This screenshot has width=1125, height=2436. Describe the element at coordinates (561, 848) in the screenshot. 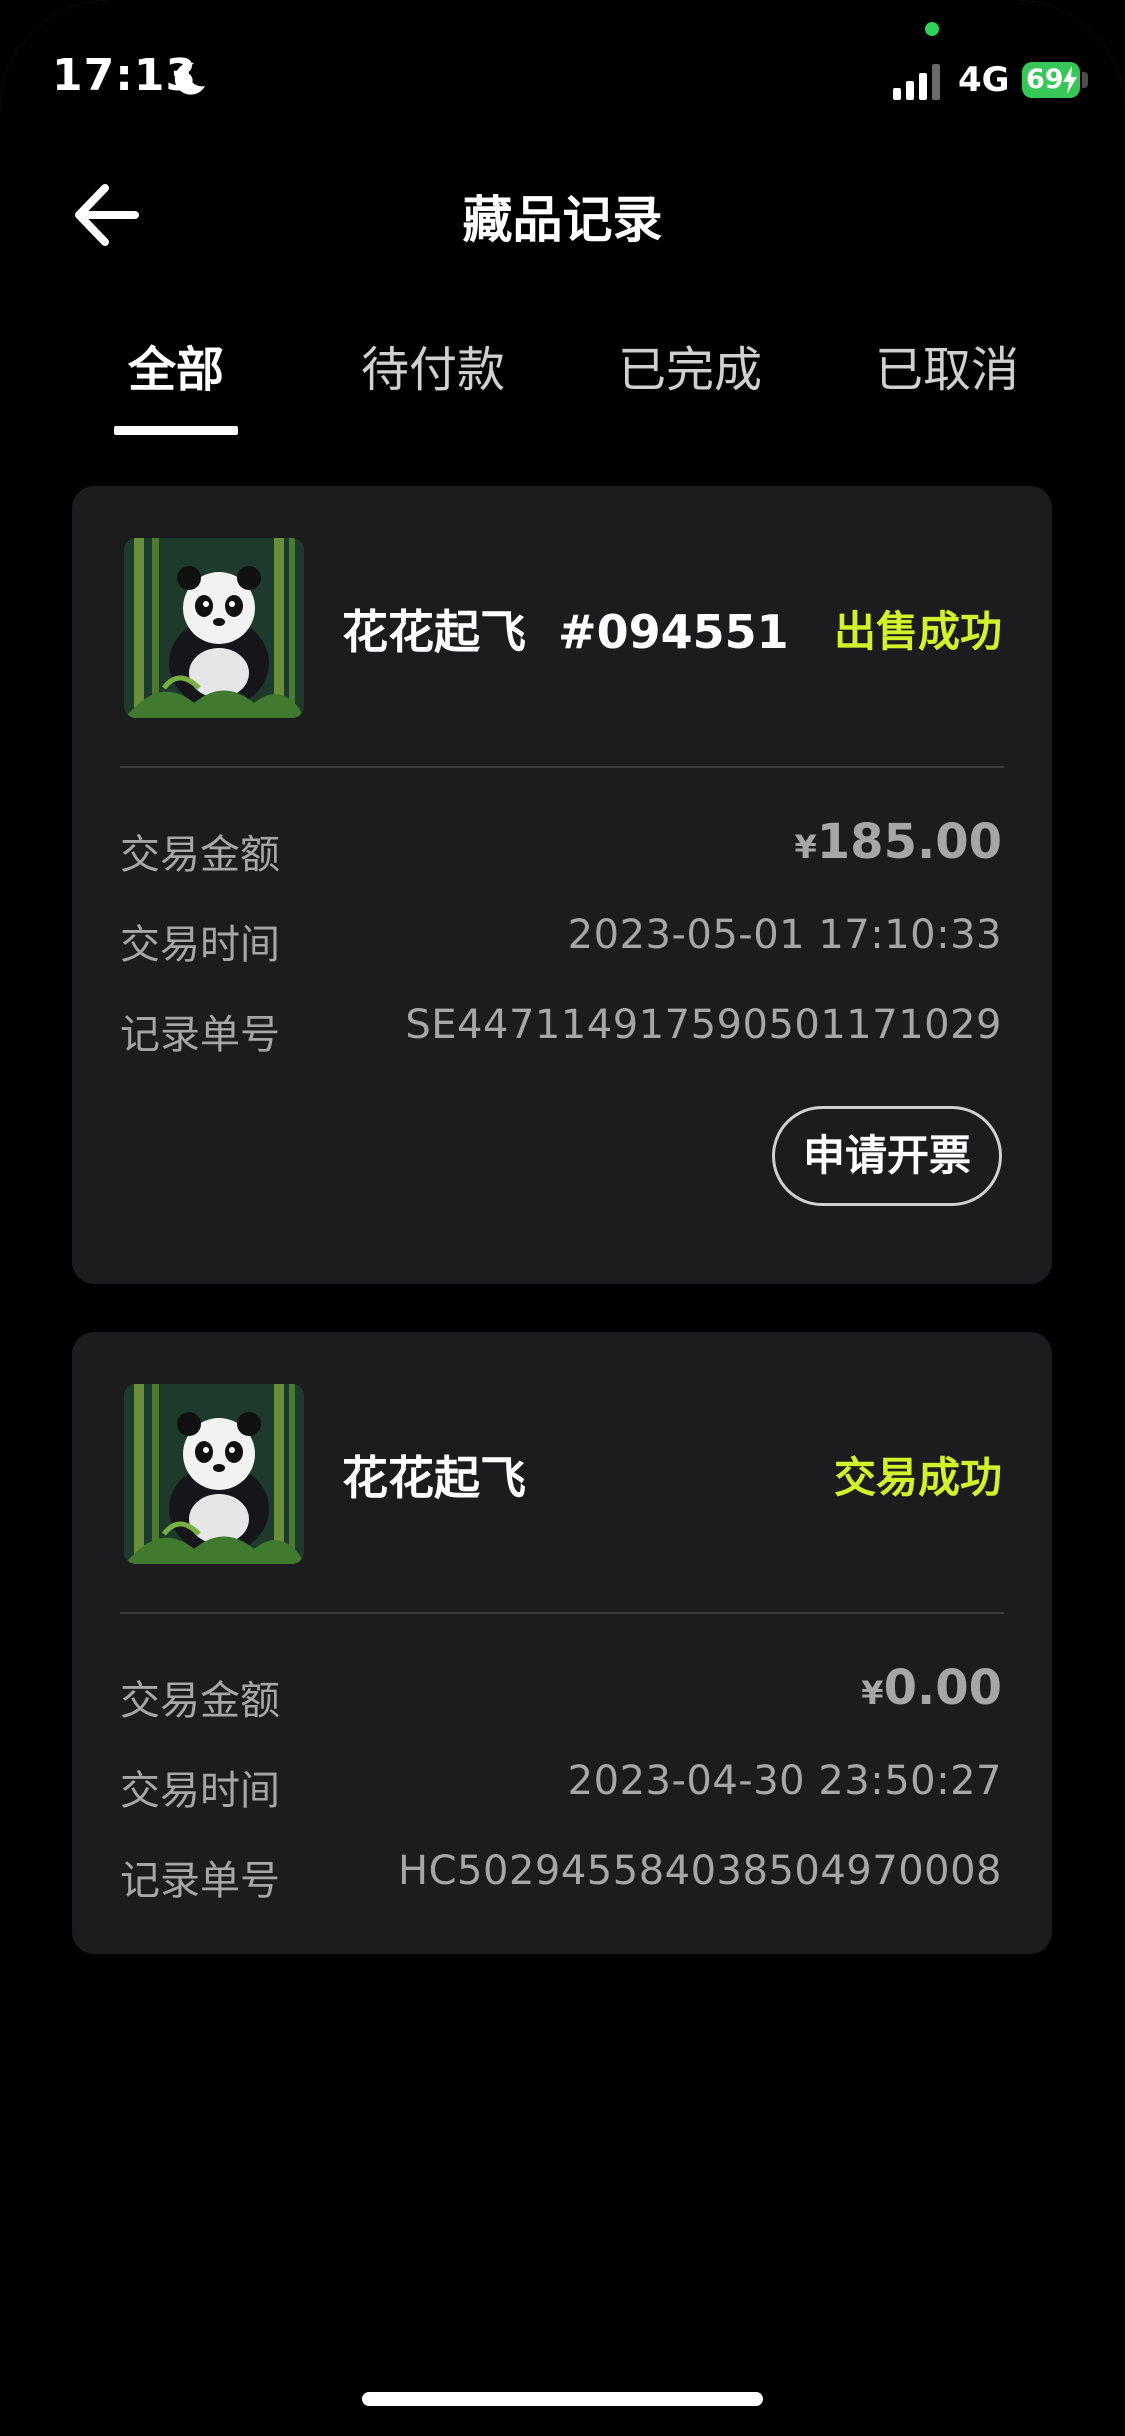

I see `amount-row: 交易金额 ¥185.00` at that location.